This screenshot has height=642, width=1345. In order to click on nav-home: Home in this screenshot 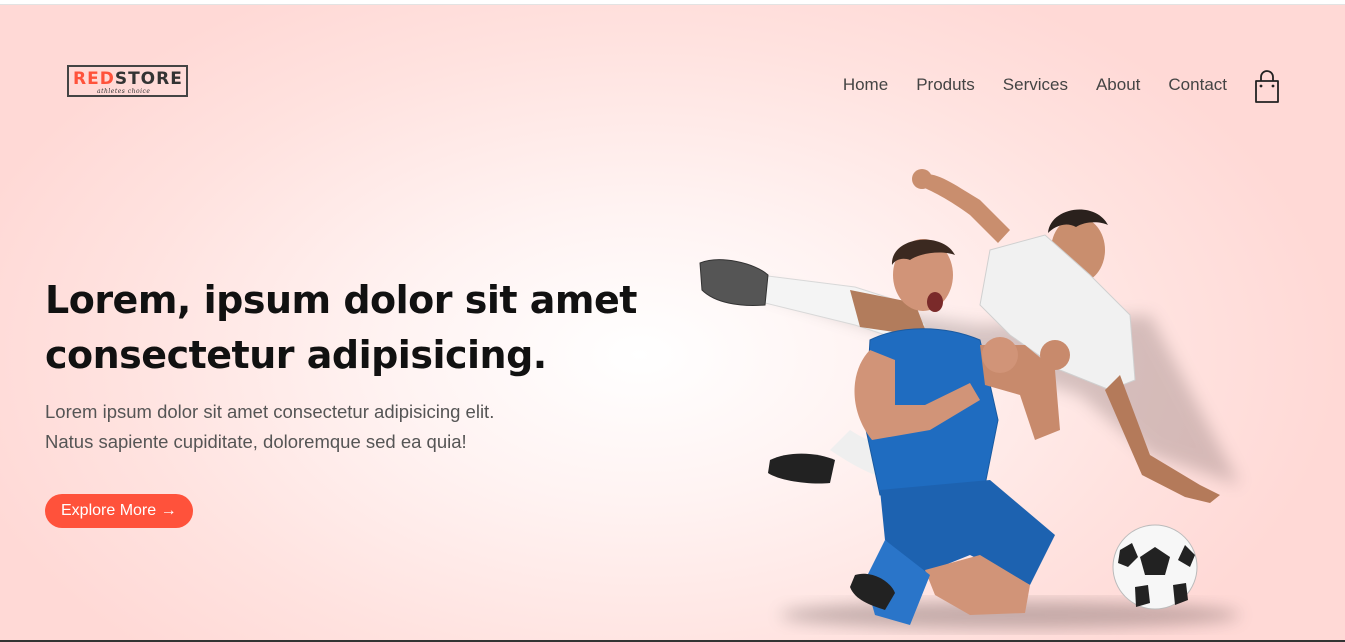, I will do `click(865, 85)`.